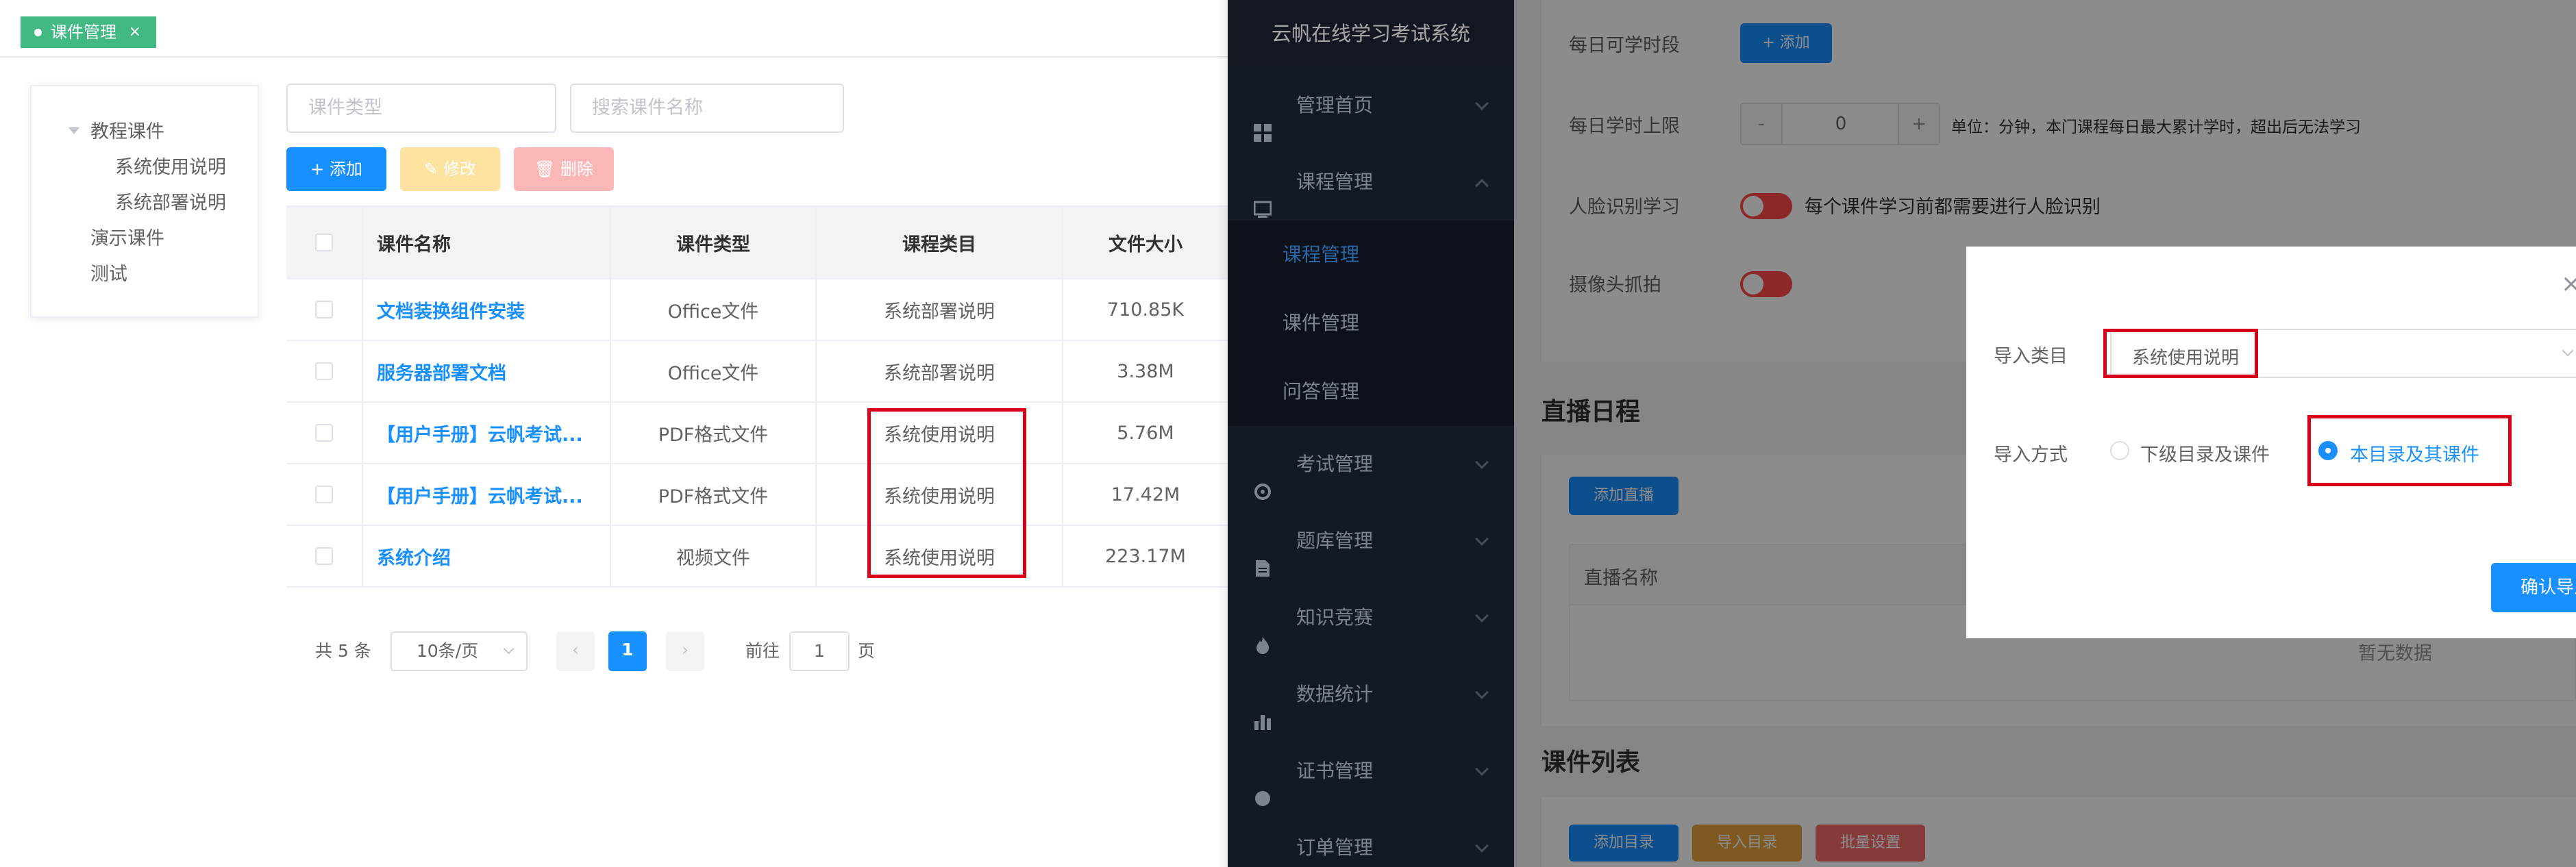 The width and height of the screenshot is (2576, 867). I want to click on courseware-name-link: 文档装换组件安装, so click(444, 310).